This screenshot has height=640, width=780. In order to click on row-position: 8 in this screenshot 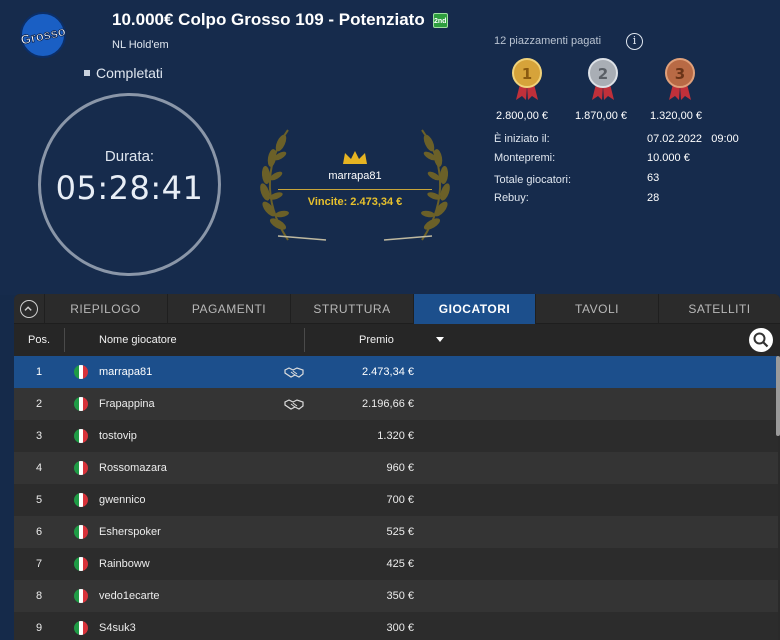, I will do `click(39, 596)`.